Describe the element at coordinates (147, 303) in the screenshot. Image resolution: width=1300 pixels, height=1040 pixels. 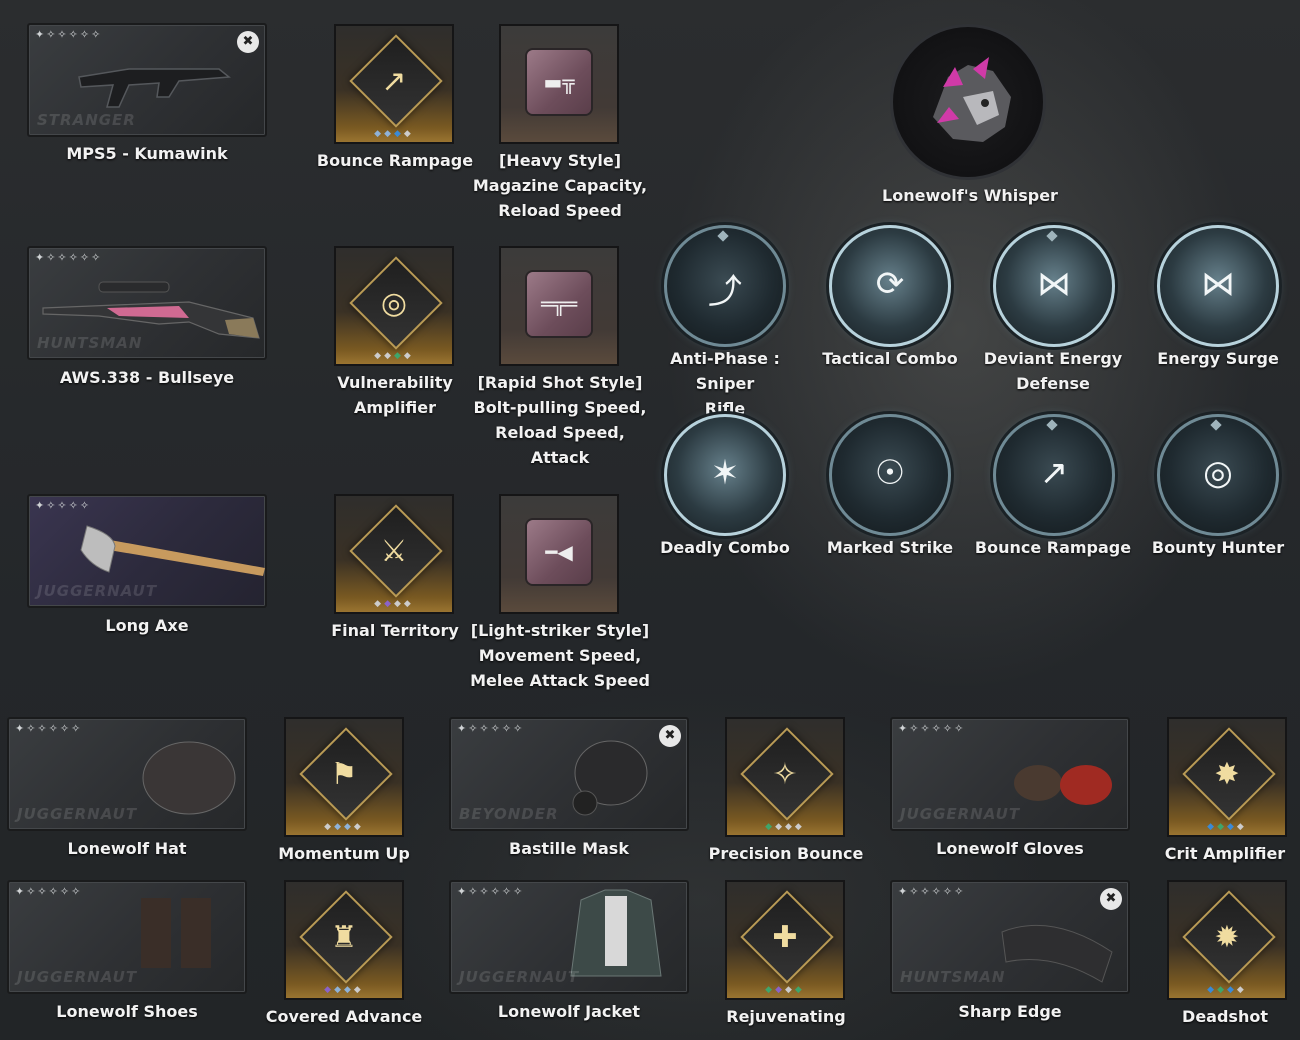
I see `weapon-card-aws338: ✦✧✧✧✧✧ HUNTSMAN` at that location.